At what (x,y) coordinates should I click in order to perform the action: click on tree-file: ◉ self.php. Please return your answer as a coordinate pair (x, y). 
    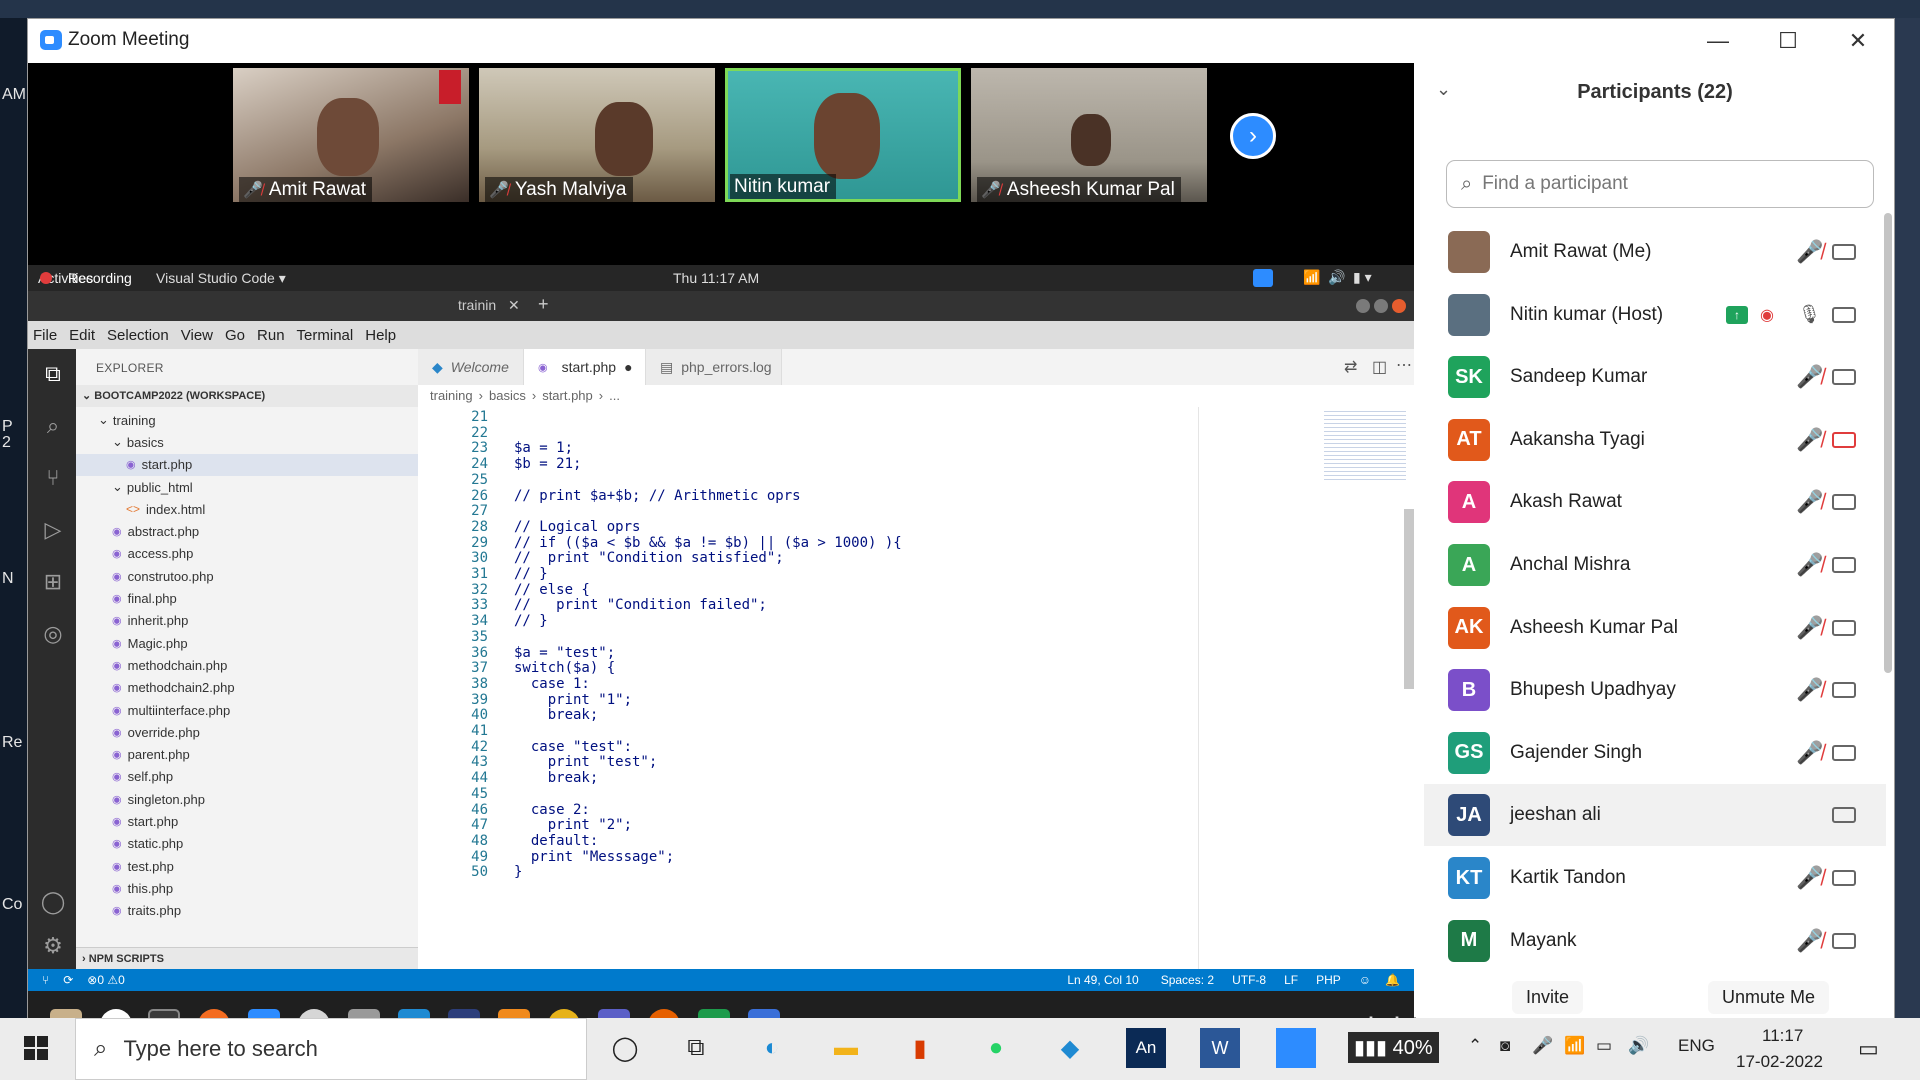
    Looking at the image, I should click on (247, 777).